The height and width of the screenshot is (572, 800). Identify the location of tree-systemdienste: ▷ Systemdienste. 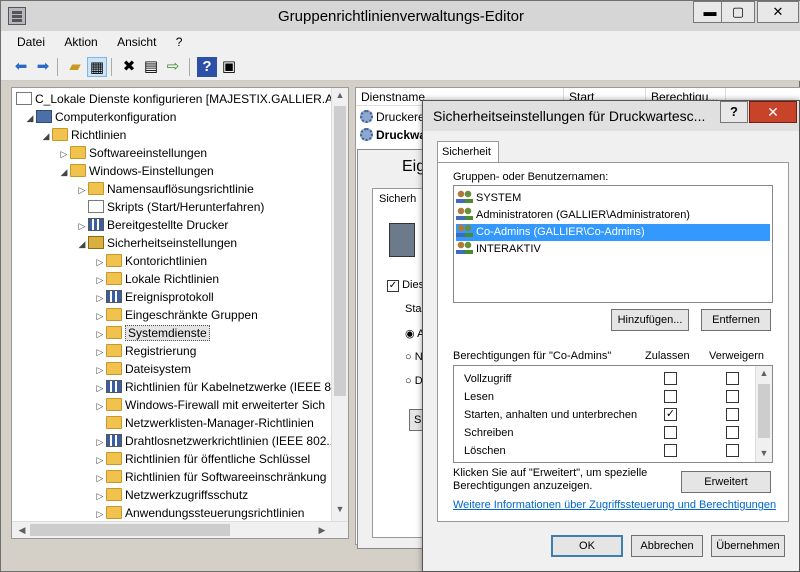
(152, 333).